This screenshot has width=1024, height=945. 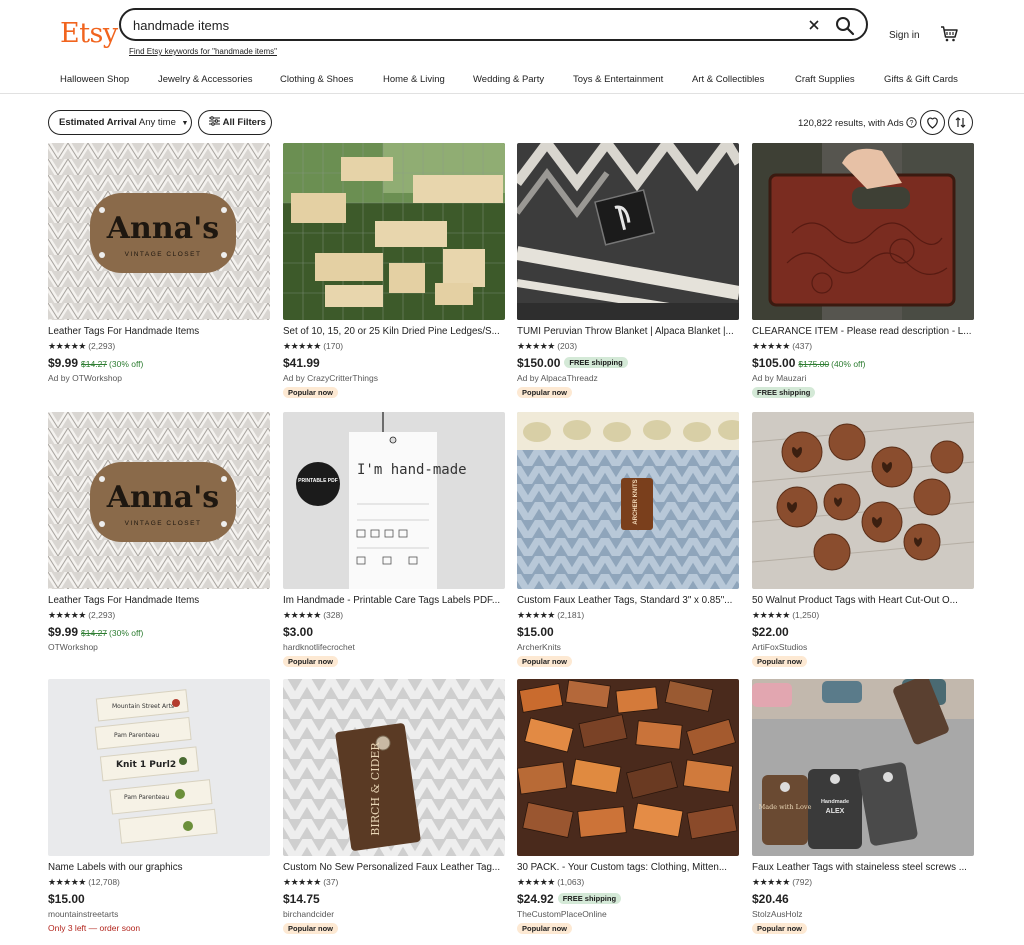 What do you see at coordinates (157, 122) in the screenshot?
I see `arrival-value: Any time` at bounding box center [157, 122].